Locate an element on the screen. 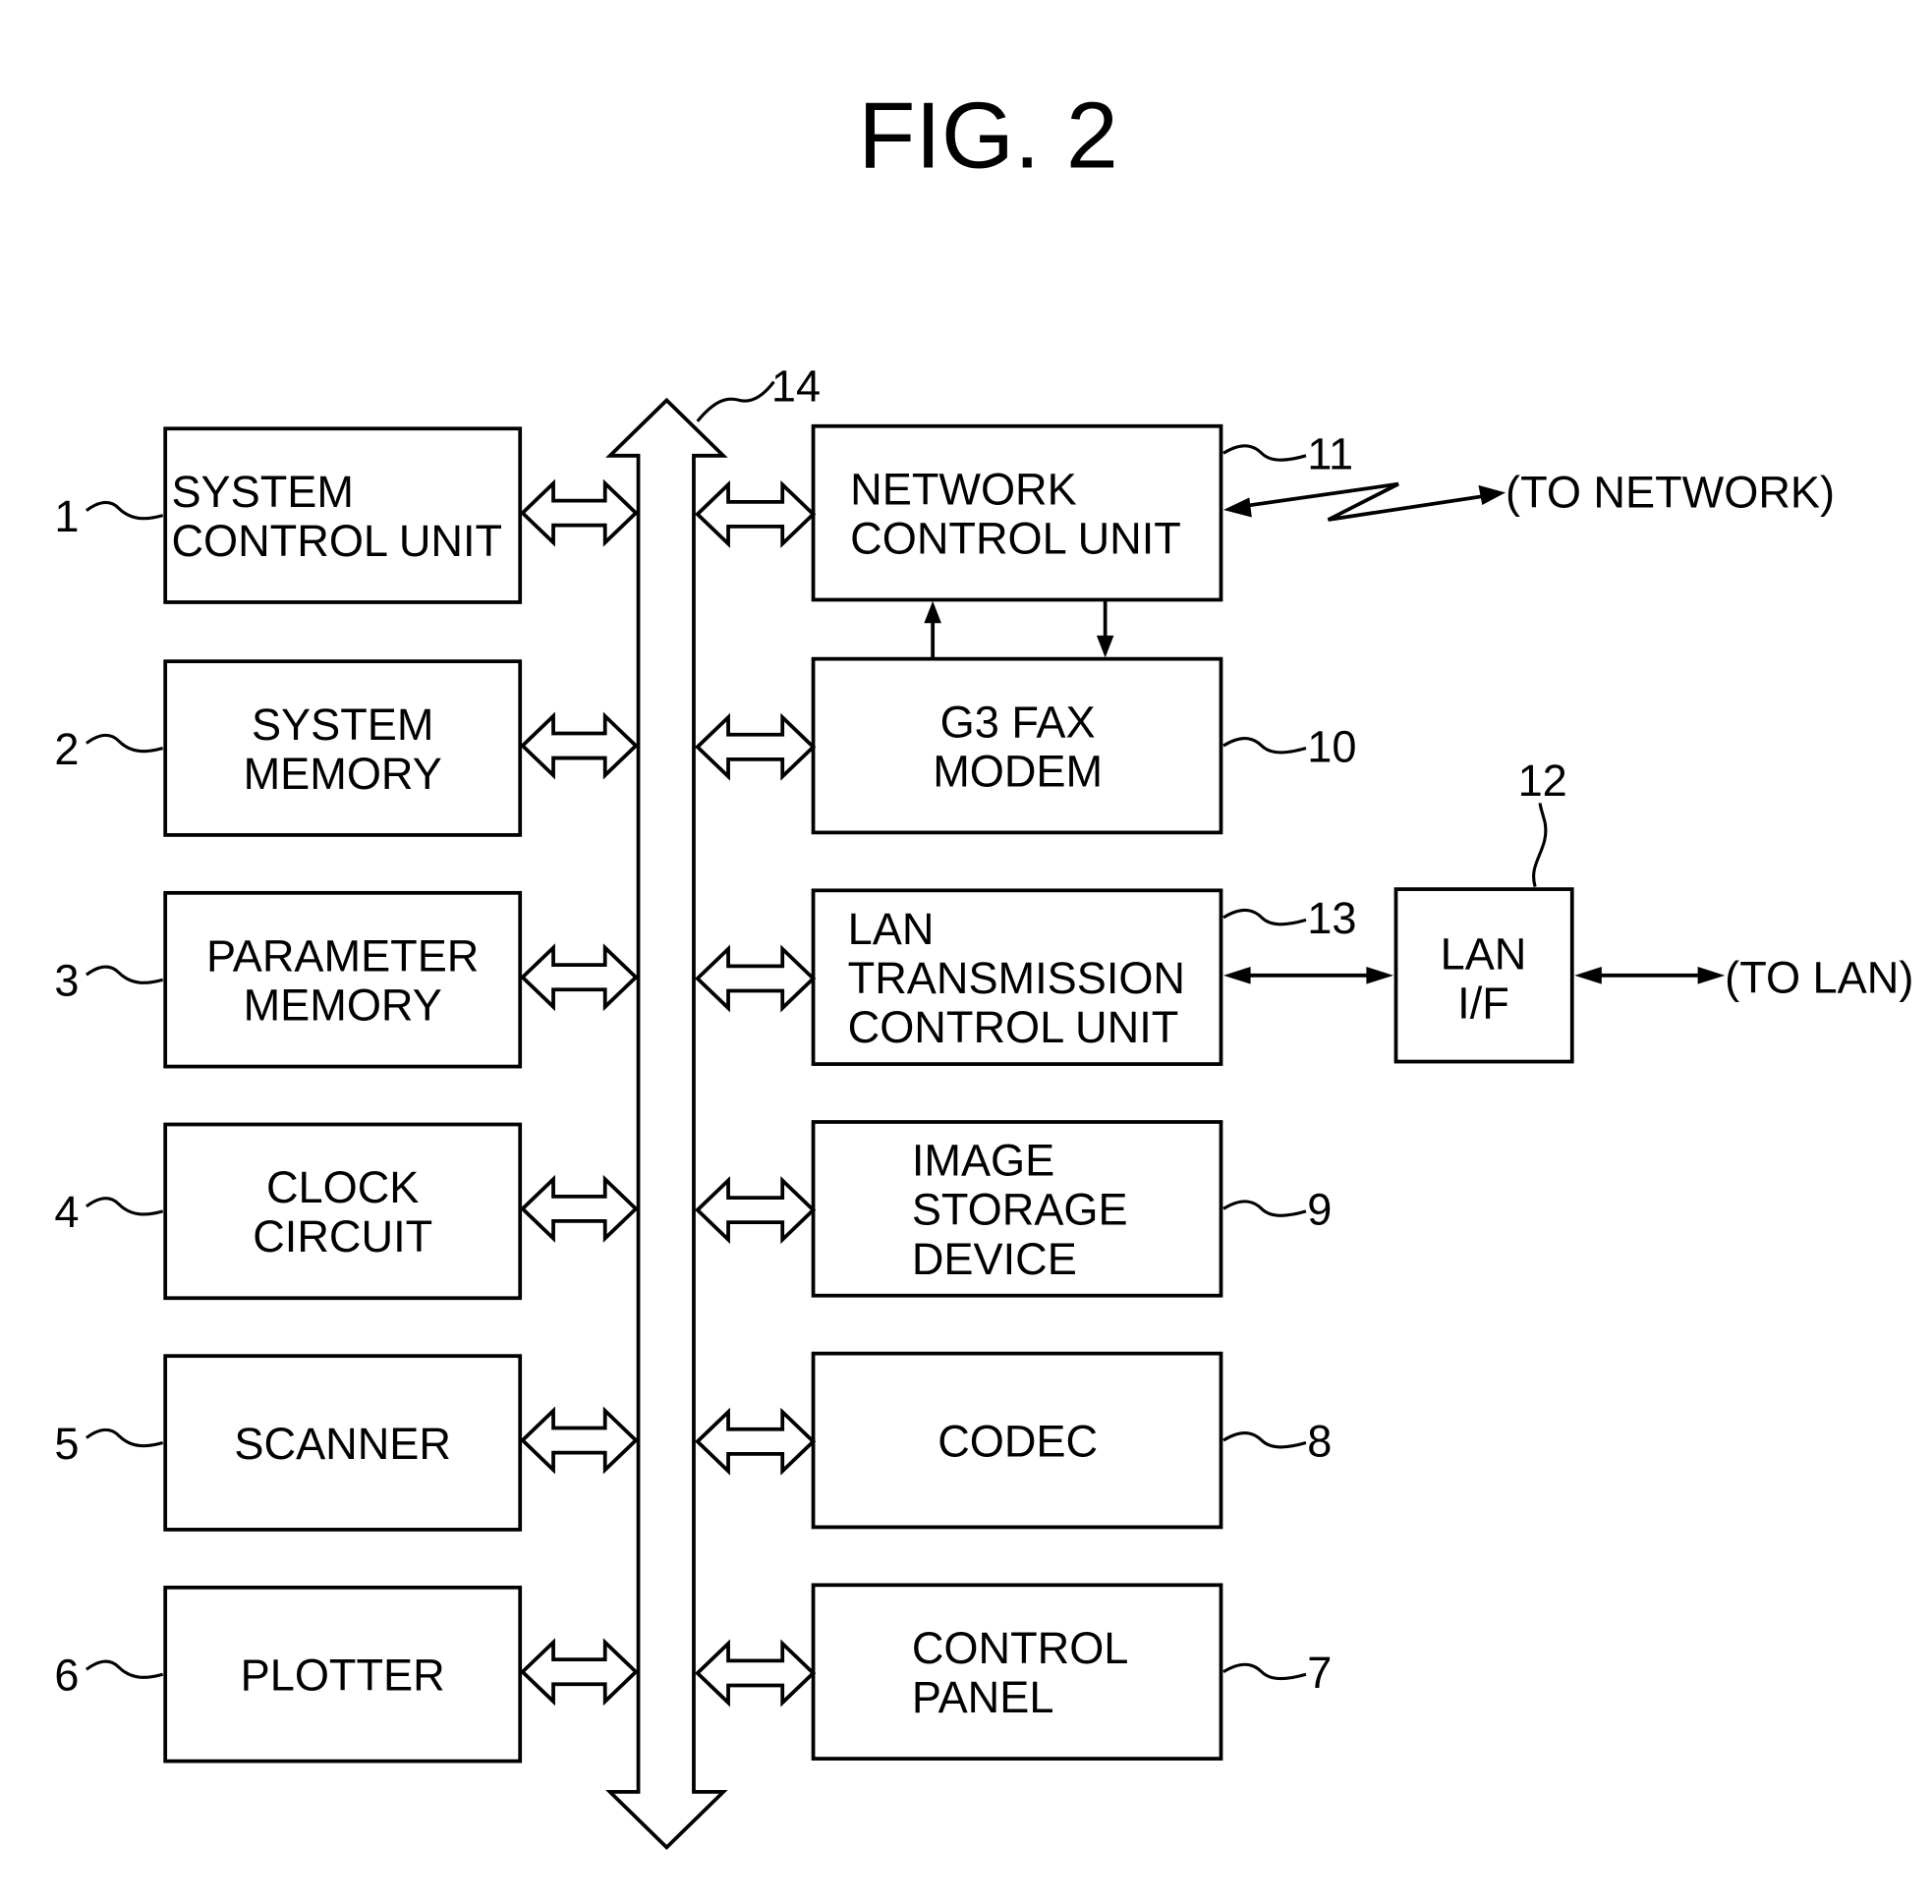 The image size is (1932, 1904). figure-title: FIG. 2 is located at coordinates (988, 136).